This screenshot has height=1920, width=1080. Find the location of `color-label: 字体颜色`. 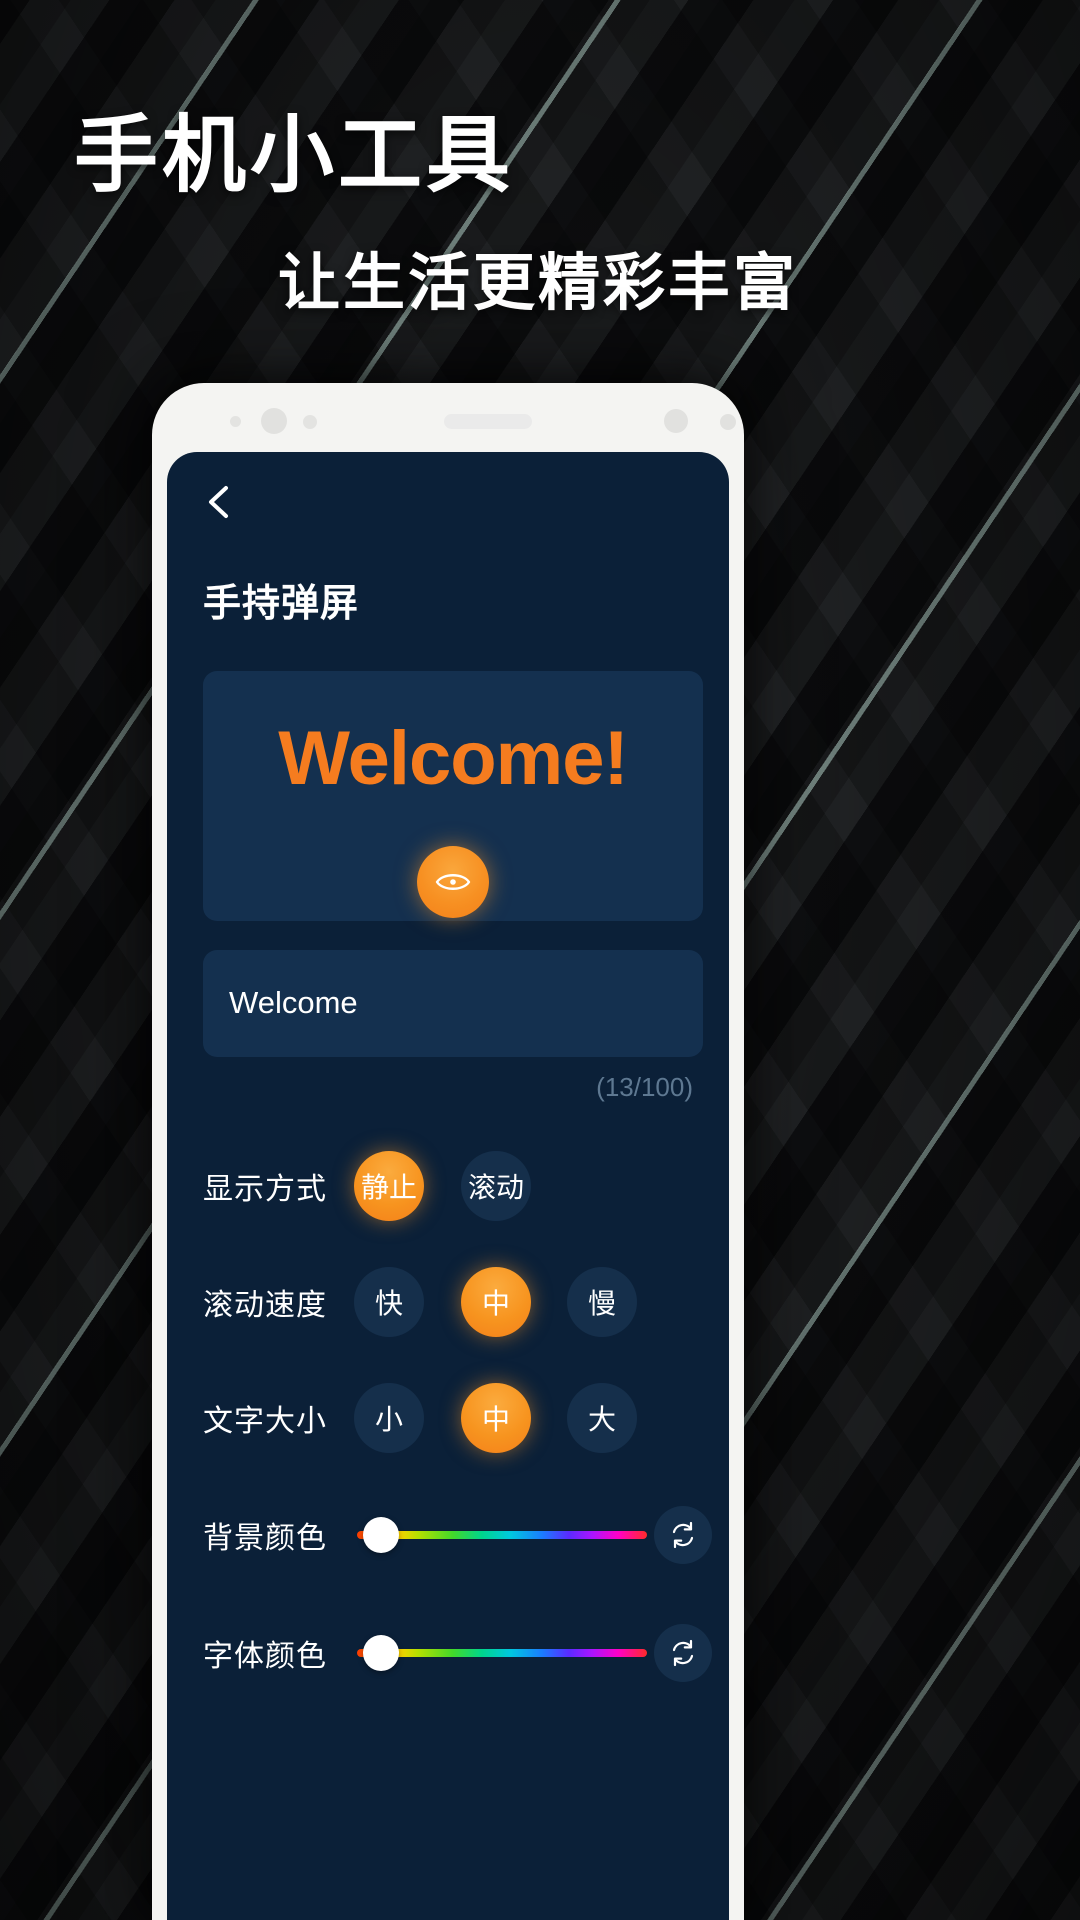

color-label: 字体颜色 is located at coordinates (265, 1656).